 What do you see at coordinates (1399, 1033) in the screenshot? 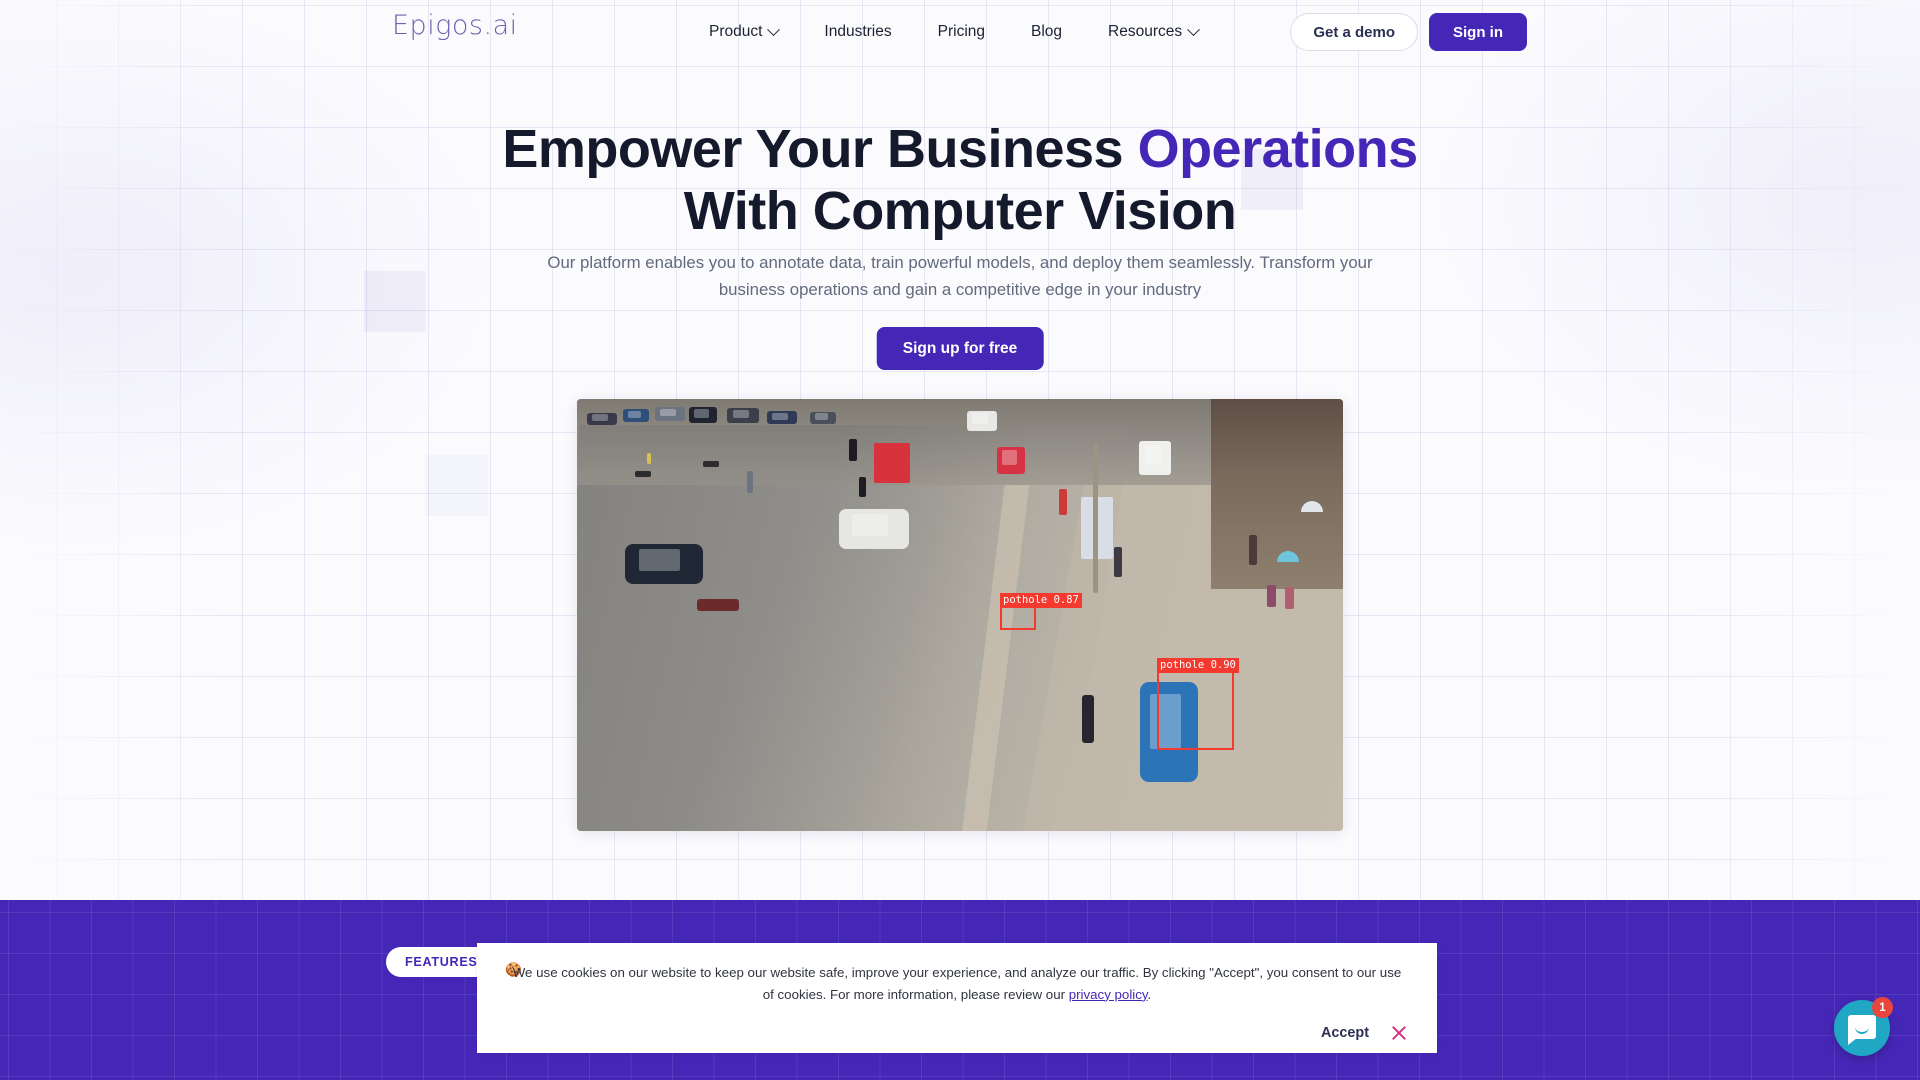
I see `close-icon` at bounding box center [1399, 1033].